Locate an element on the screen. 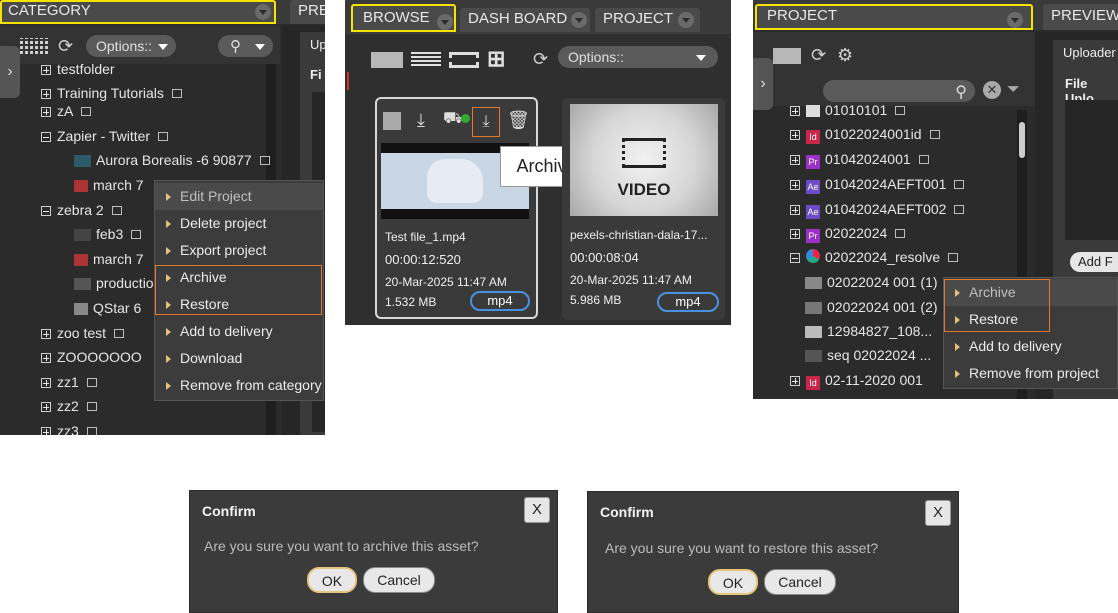  menu-delete-project: Delete project is located at coordinates (239, 223).